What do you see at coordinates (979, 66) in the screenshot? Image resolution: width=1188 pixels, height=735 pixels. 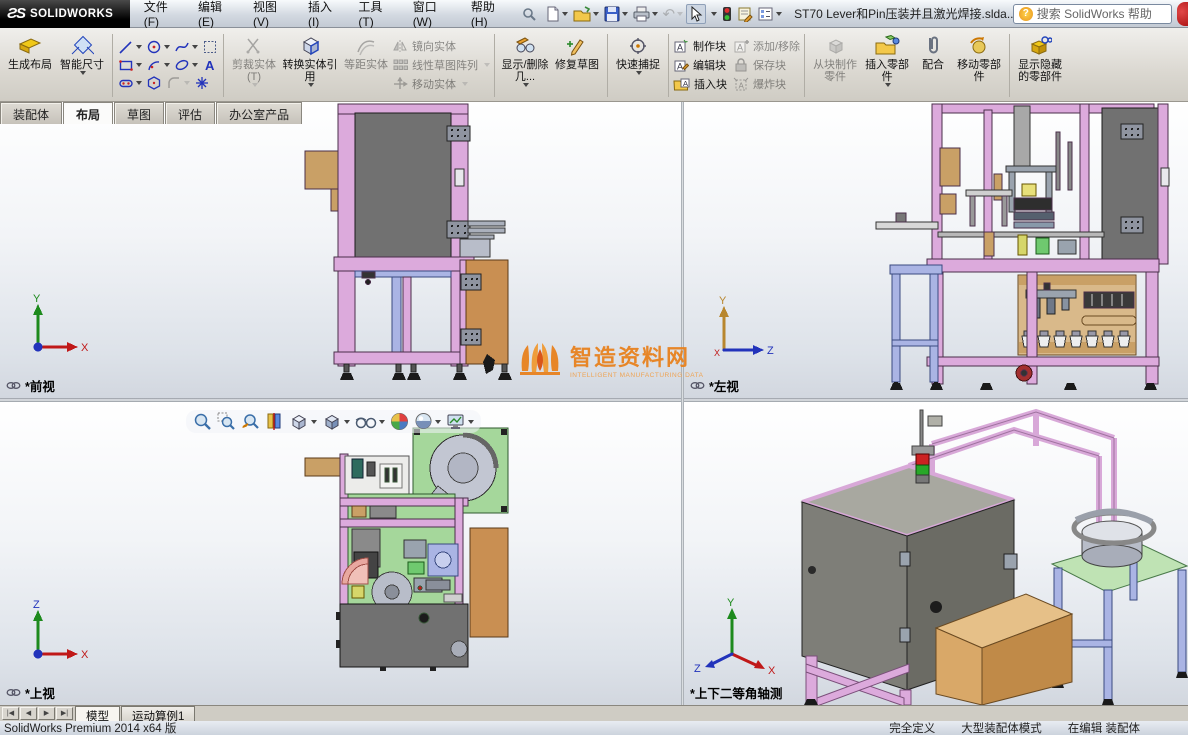 I see `move-component-button: 移动零部件` at bounding box center [979, 66].